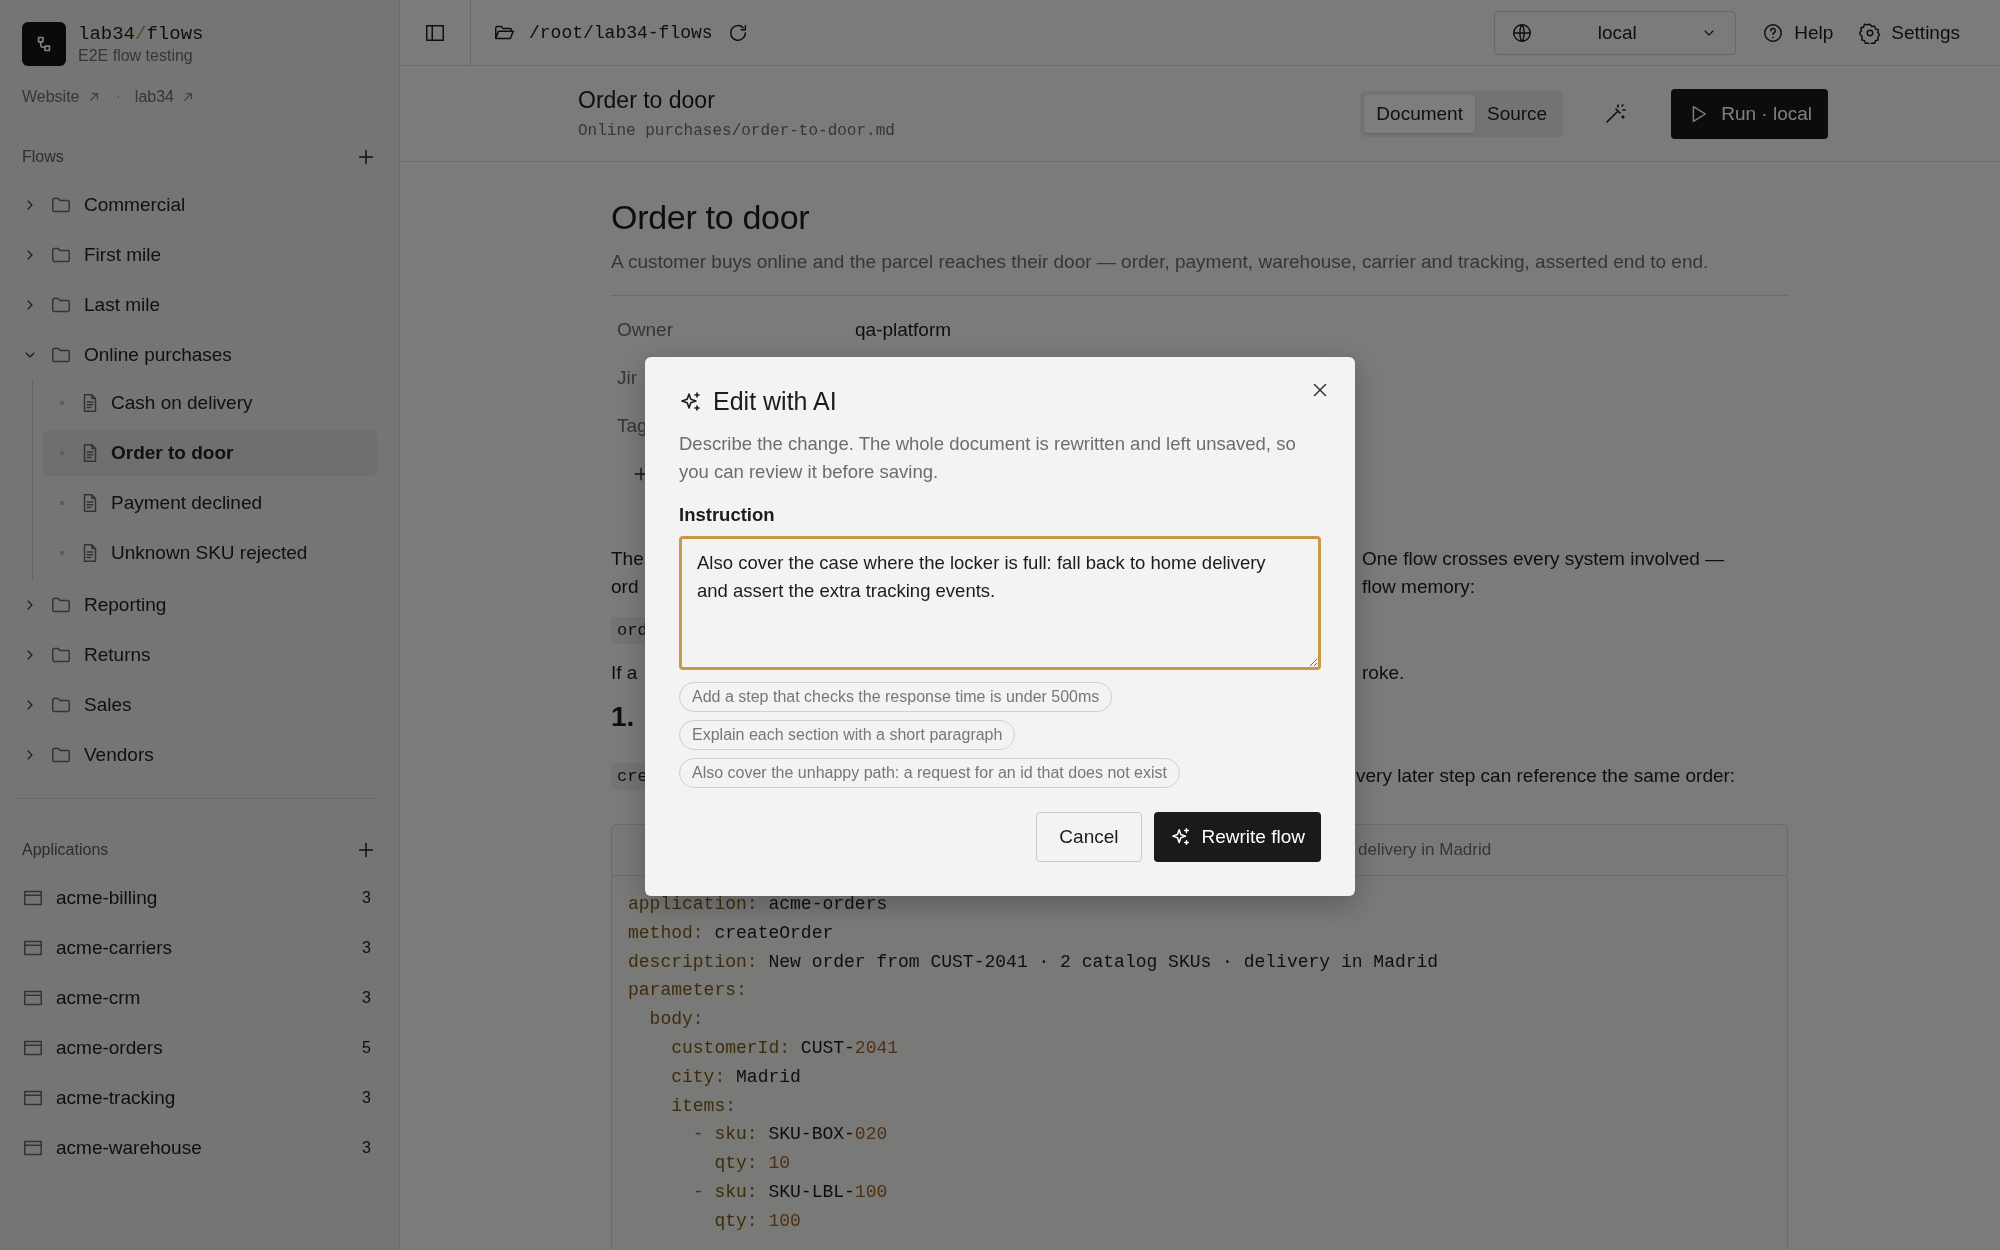 The height and width of the screenshot is (1250, 2000). Describe the element at coordinates (1615, 113) in the screenshot. I see `magic-wand-icon` at that location.